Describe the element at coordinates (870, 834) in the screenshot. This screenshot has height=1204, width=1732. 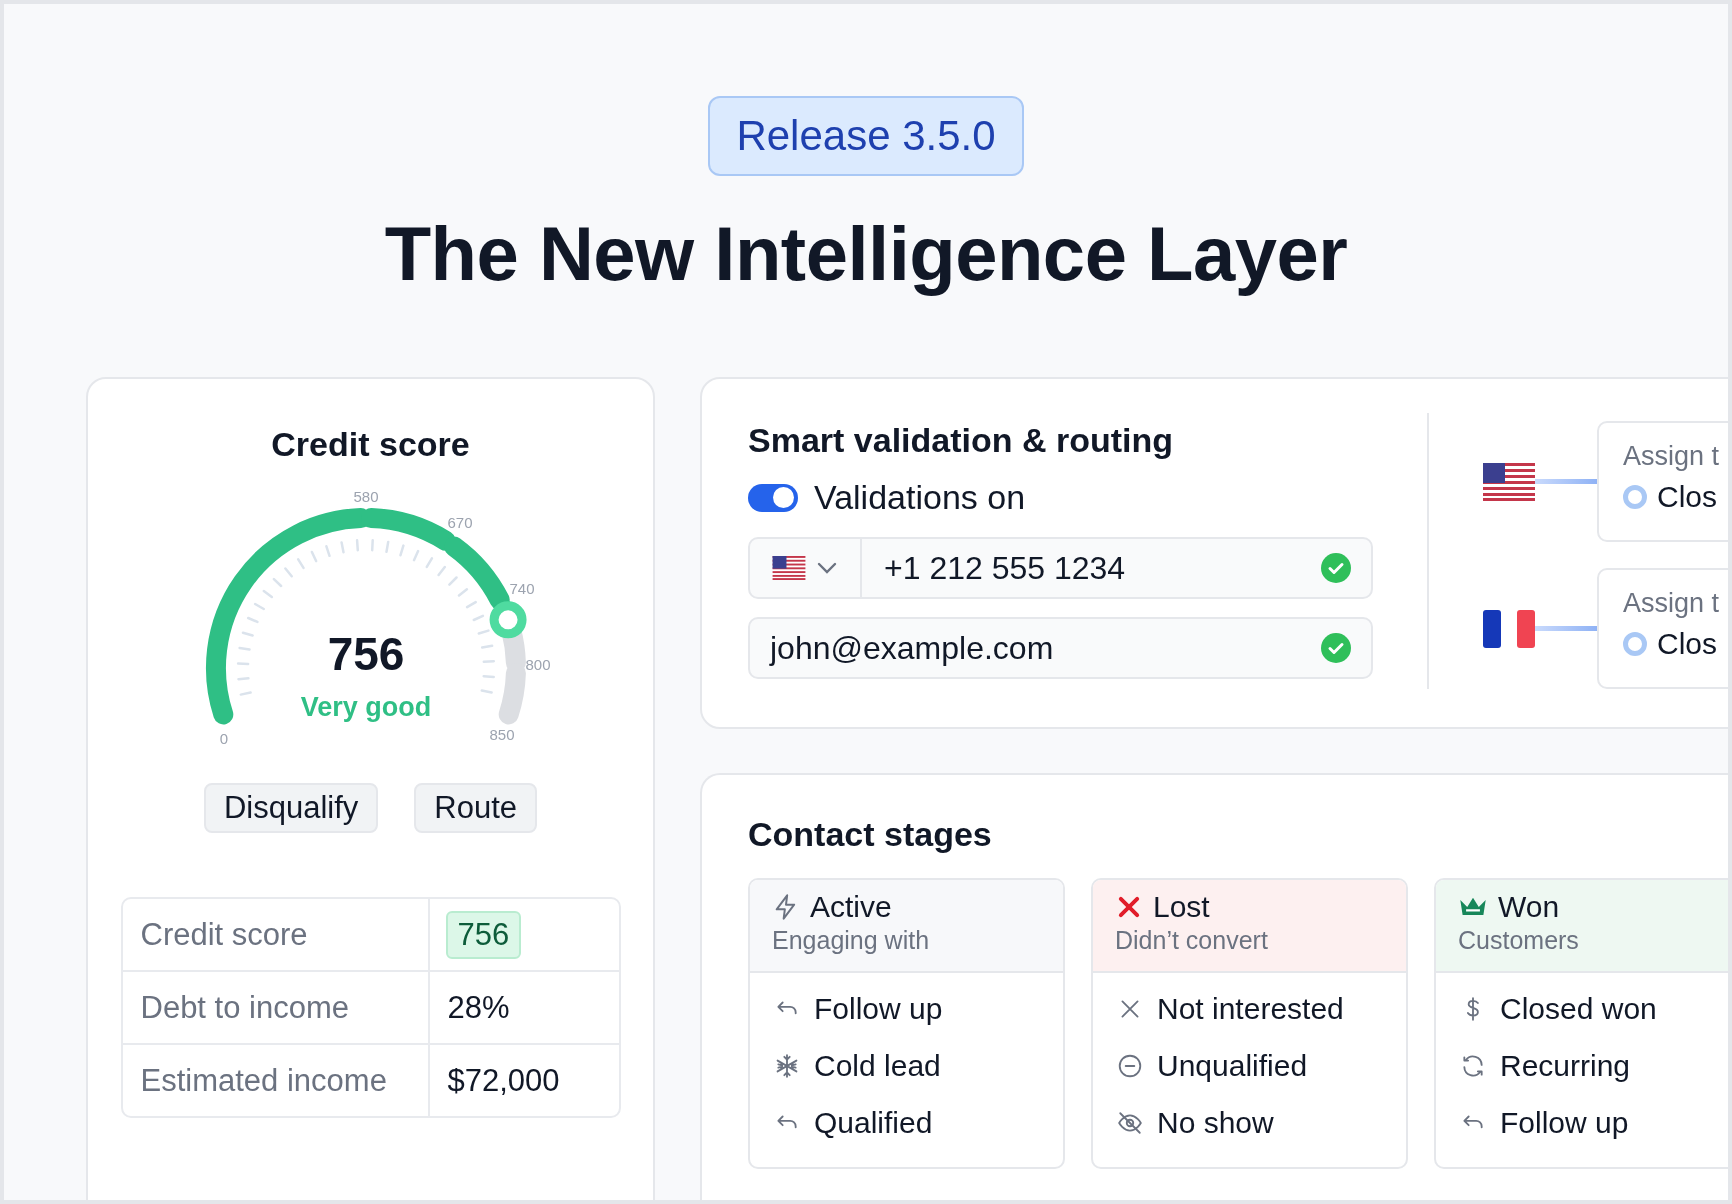
I see `card-title: Contact stages` at that location.